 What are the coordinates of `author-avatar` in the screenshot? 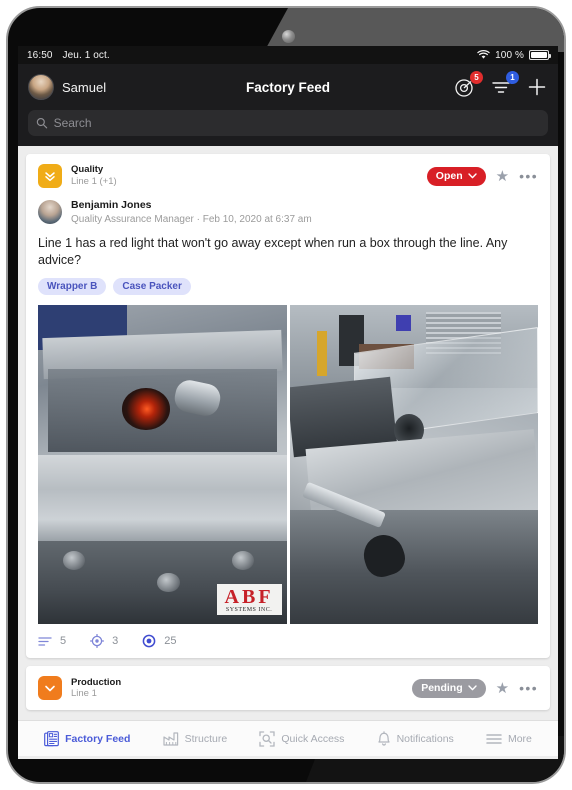 It's located at (50, 212).